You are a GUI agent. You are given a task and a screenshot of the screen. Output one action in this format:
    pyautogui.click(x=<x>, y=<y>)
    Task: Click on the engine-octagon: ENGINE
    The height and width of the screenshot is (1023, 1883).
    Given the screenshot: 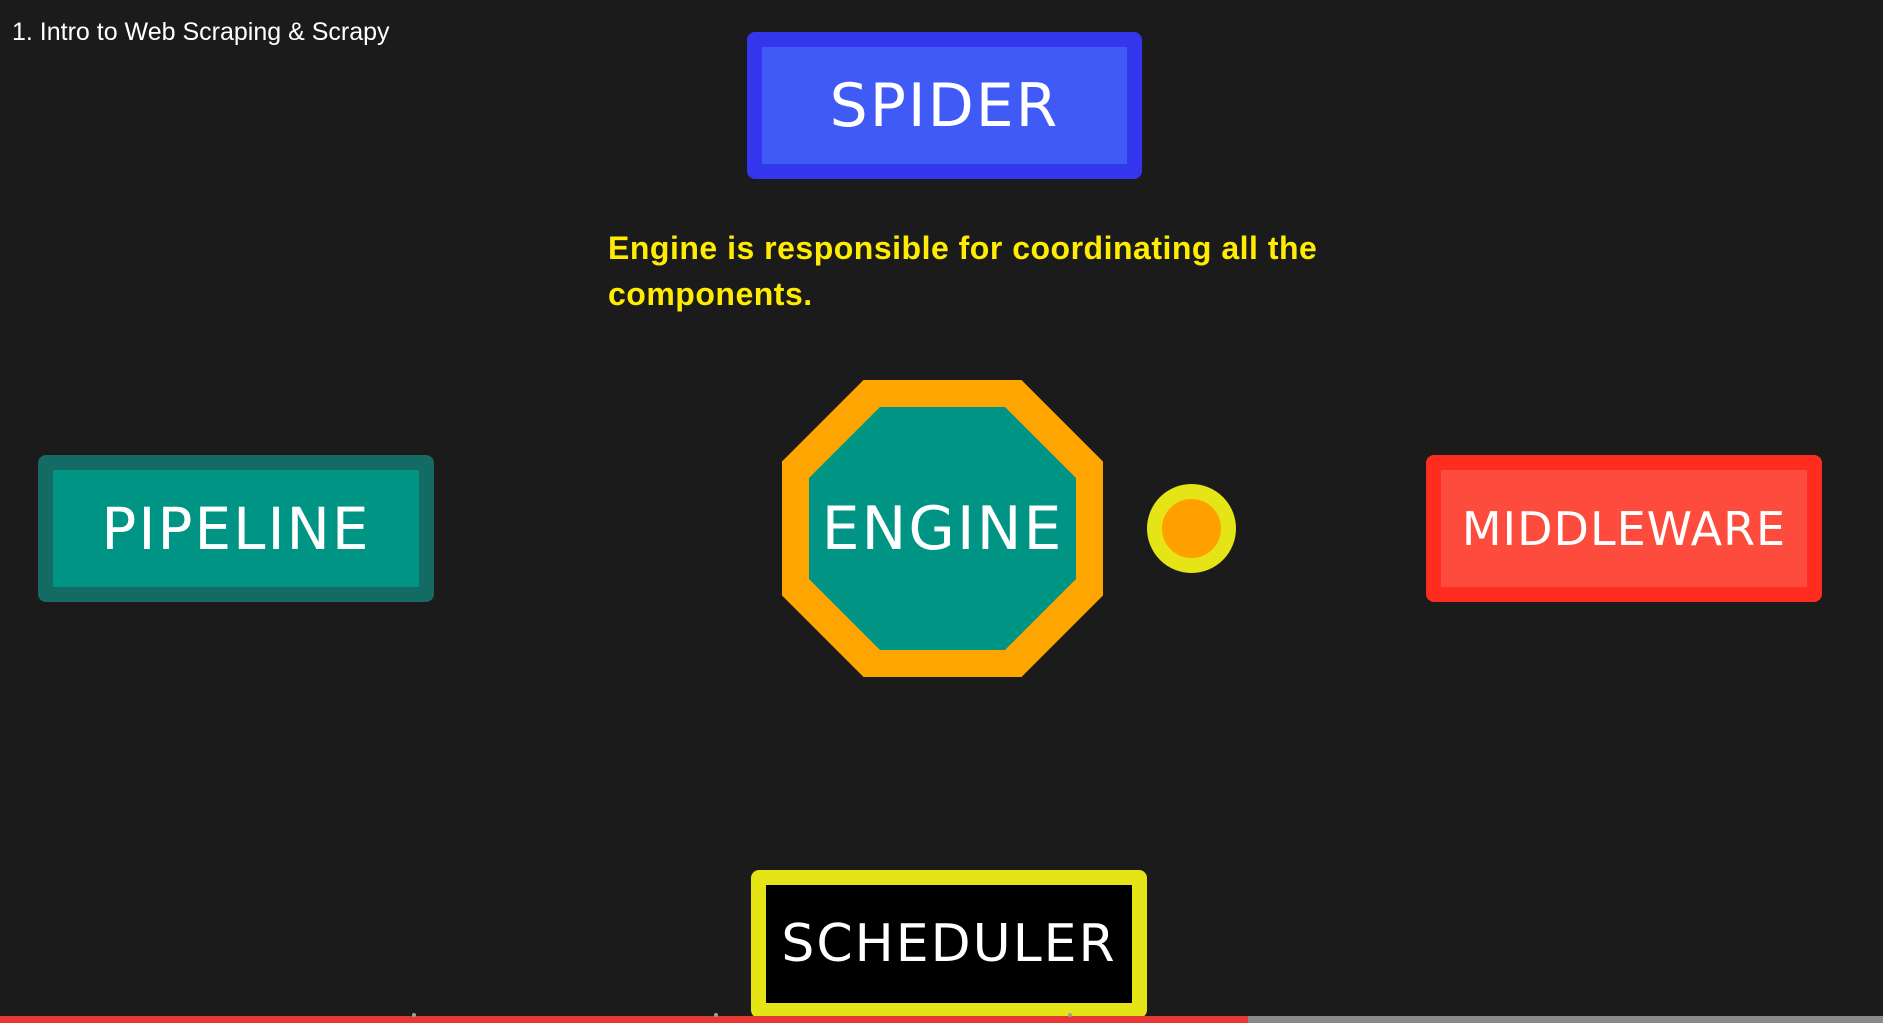 What is the action you would take?
    pyautogui.click(x=942, y=528)
    